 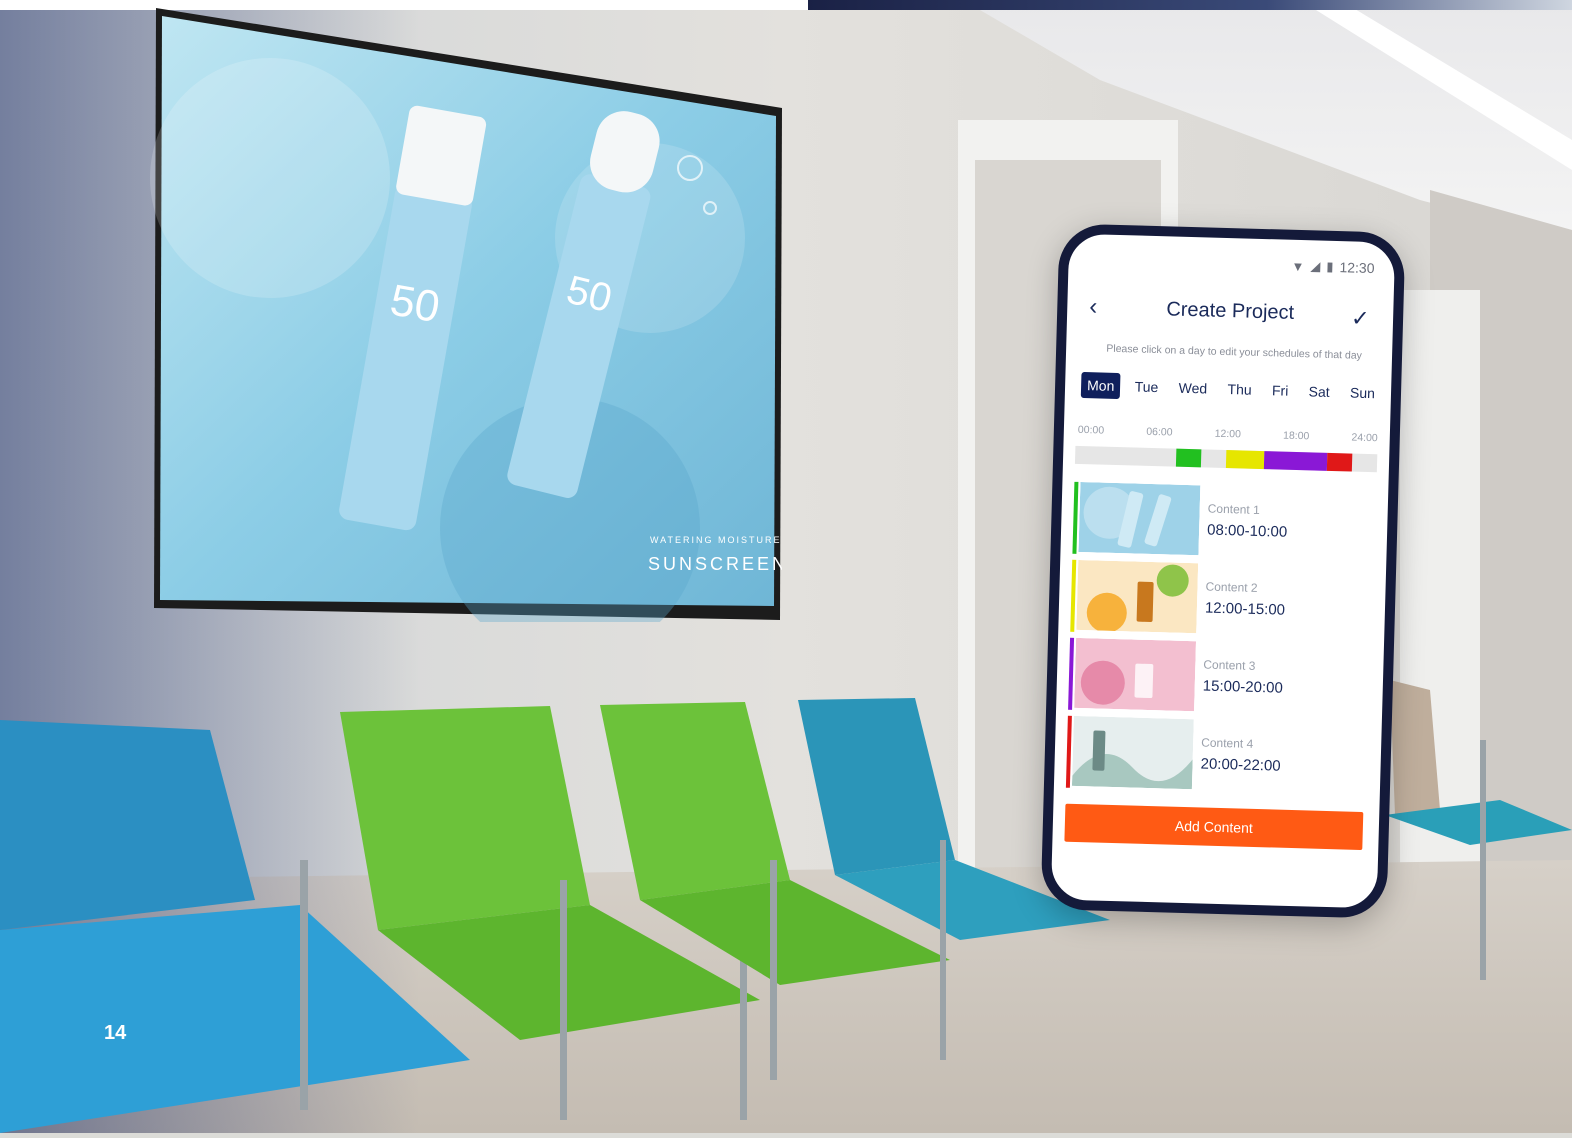 I want to click on page-title: Create Project, so click(x=1230, y=310).